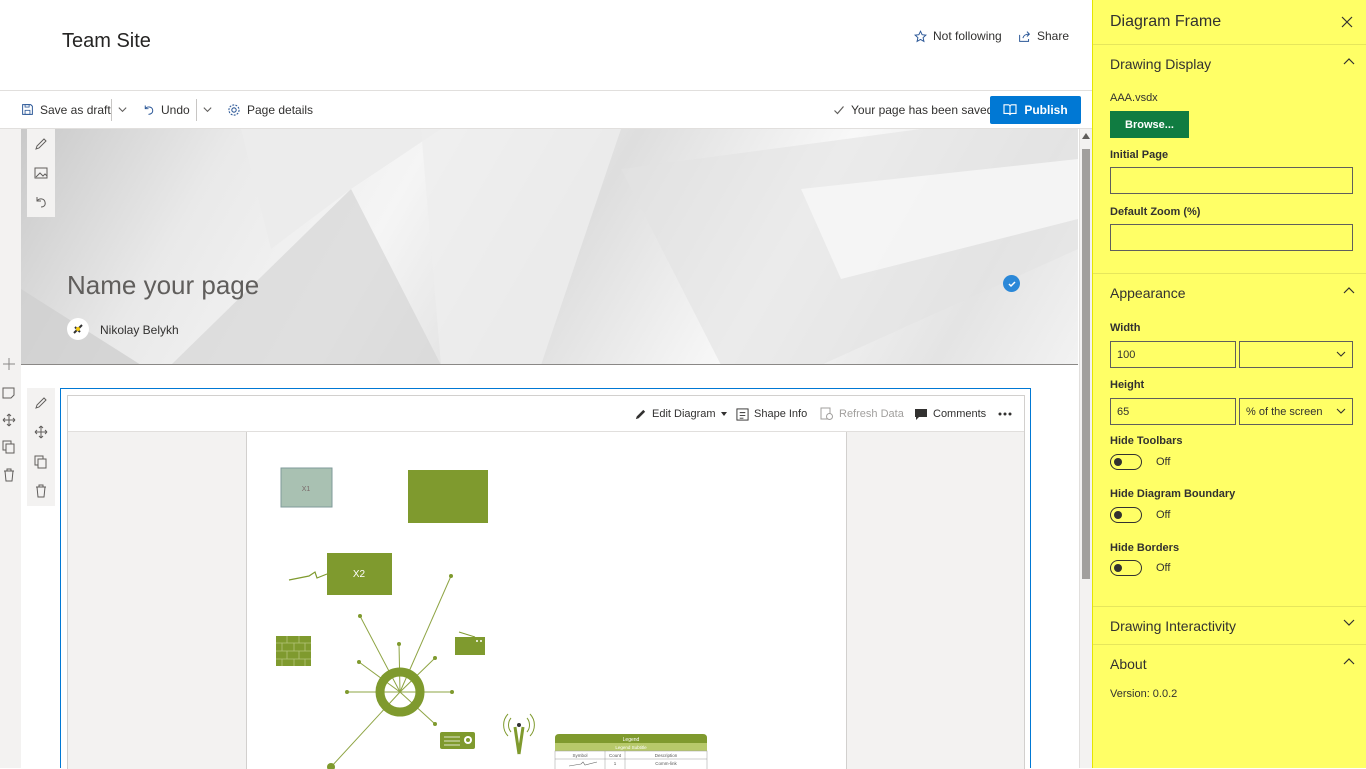  What do you see at coordinates (457, 740) in the screenshot?
I see `device-shape` at bounding box center [457, 740].